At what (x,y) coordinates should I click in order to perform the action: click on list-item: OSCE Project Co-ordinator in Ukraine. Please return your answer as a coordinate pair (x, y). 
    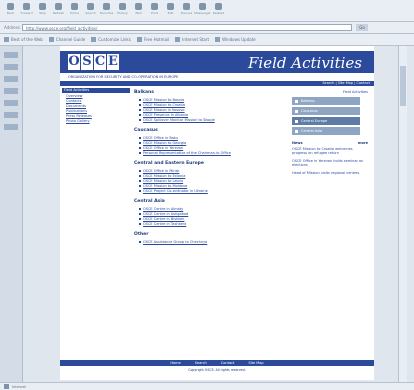
    Looking at the image, I should click on (211, 191).